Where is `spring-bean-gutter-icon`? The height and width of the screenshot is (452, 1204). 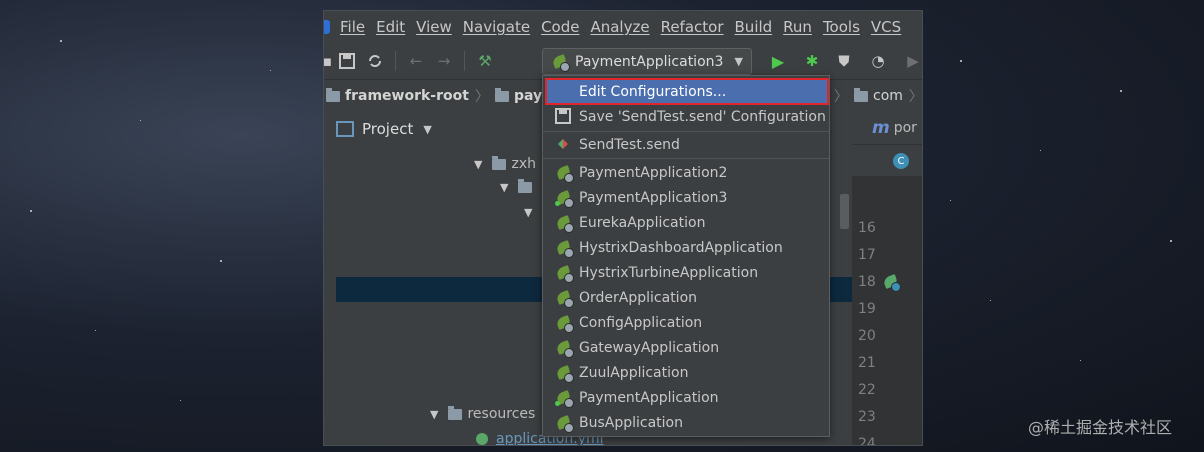
spring-bean-gutter-icon is located at coordinates (891, 282).